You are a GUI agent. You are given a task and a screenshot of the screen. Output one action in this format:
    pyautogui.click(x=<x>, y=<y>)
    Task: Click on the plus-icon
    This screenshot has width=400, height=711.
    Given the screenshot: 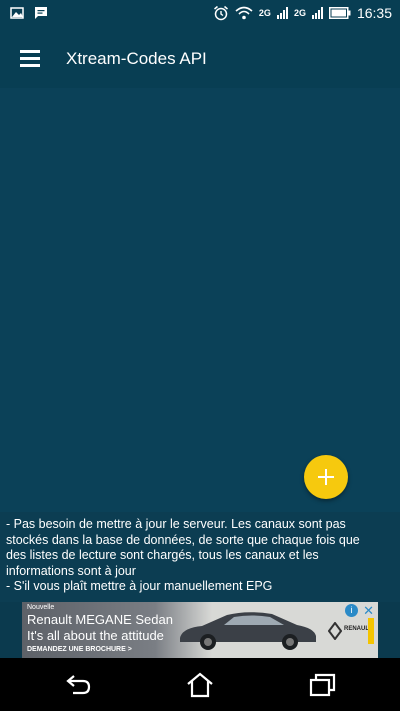 What is the action you would take?
    pyautogui.click(x=326, y=477)
    